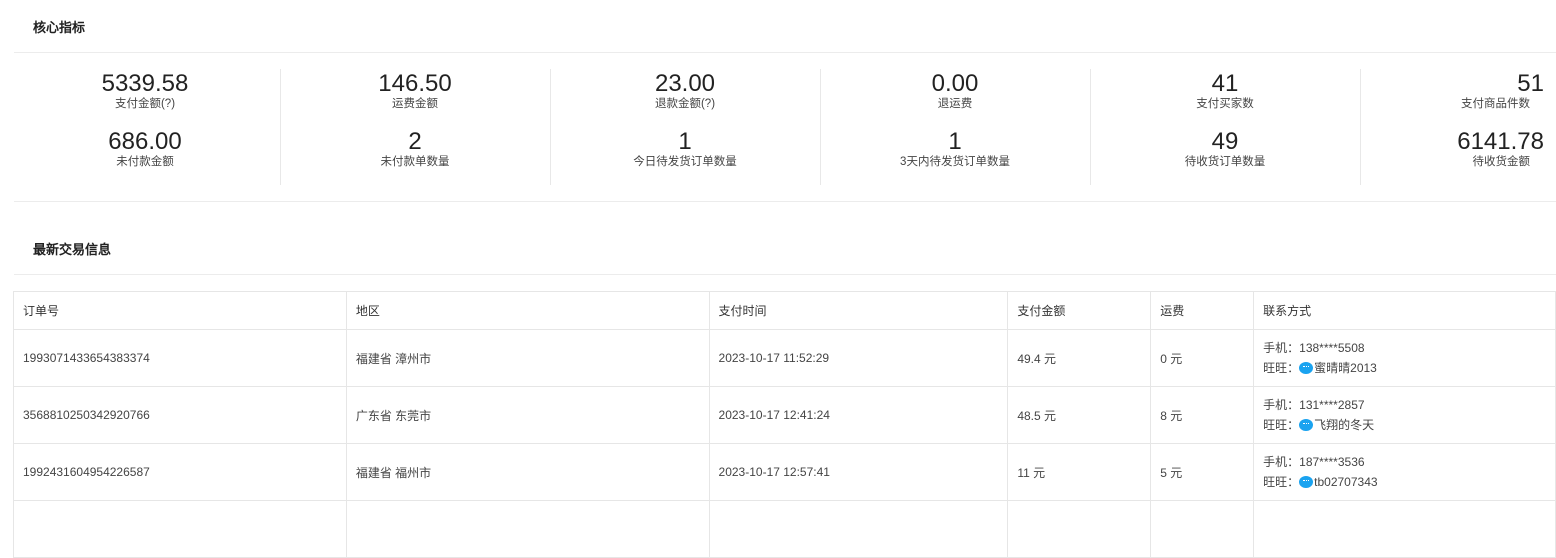 The image size is (1556, 558). What do you see at coordinates (415, 162) in the screenshot?
I see `metric-label: 未付款单数量` at bounding box center [415, 162].